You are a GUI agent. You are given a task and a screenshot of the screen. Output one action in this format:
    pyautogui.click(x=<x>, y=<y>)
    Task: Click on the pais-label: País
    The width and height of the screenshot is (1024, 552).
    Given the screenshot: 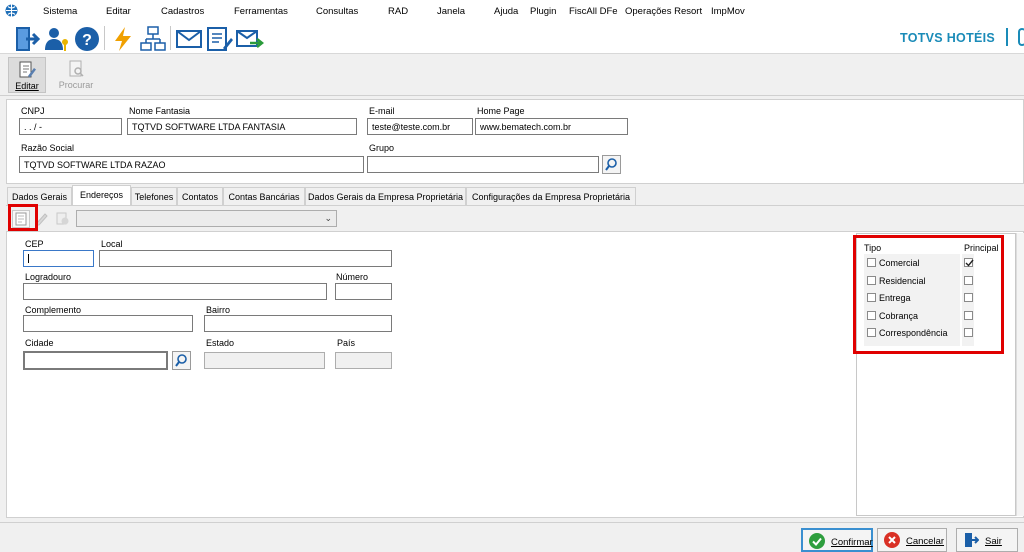 What is the action you would take?
    pyautogui.click(x=346, y=343)
    